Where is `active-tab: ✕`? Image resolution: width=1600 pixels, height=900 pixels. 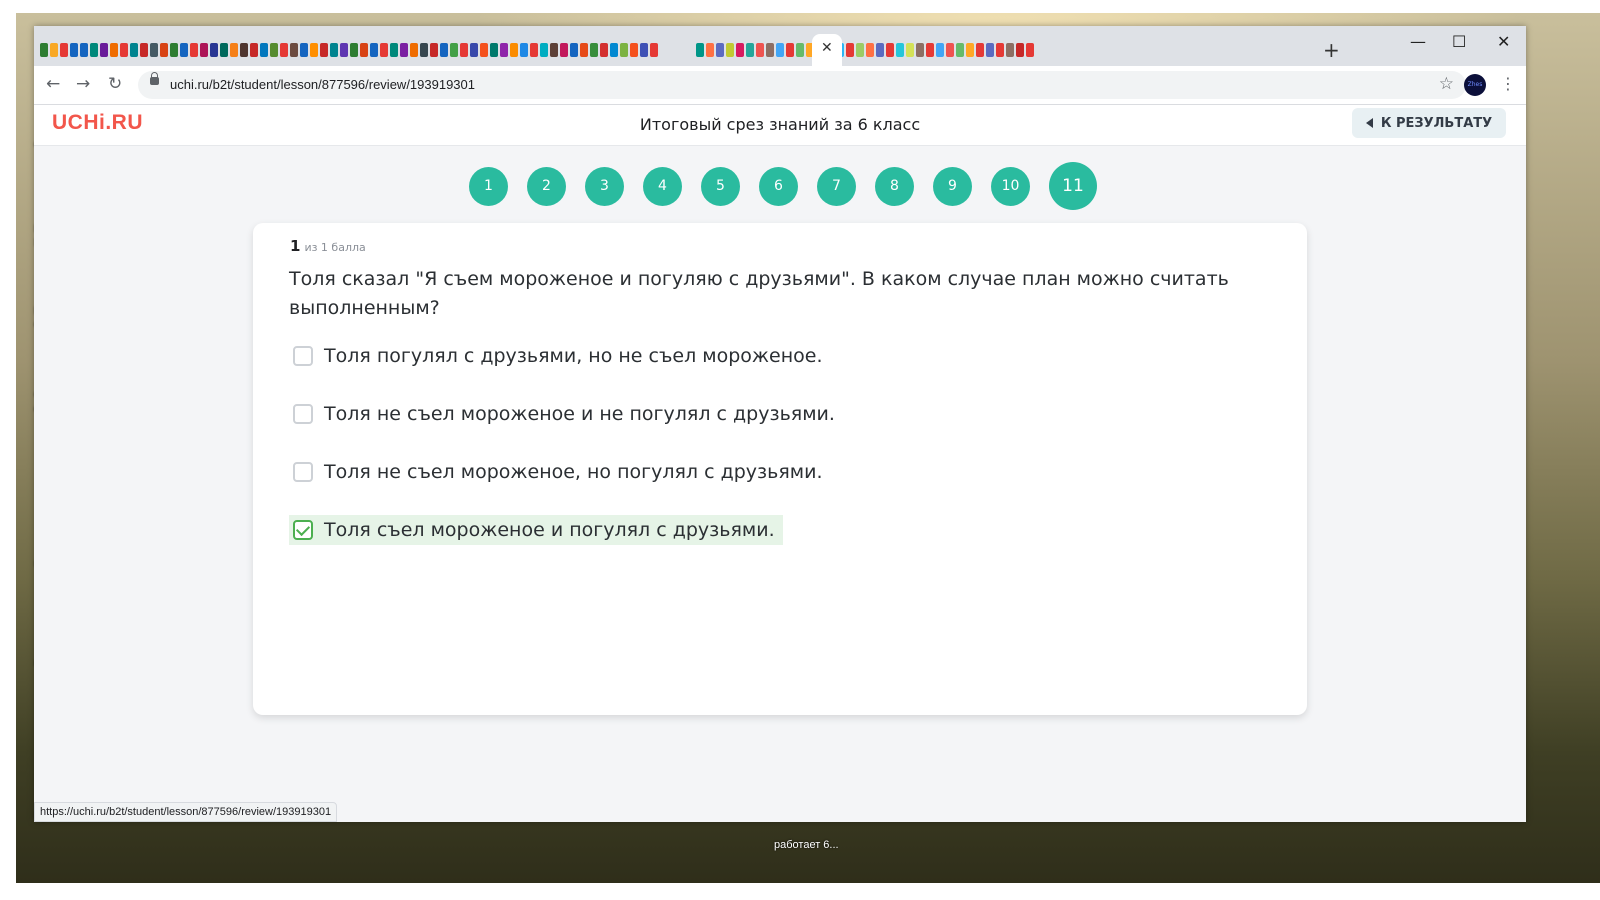
active-tab: ✕ is located at coordinates (827, 50).